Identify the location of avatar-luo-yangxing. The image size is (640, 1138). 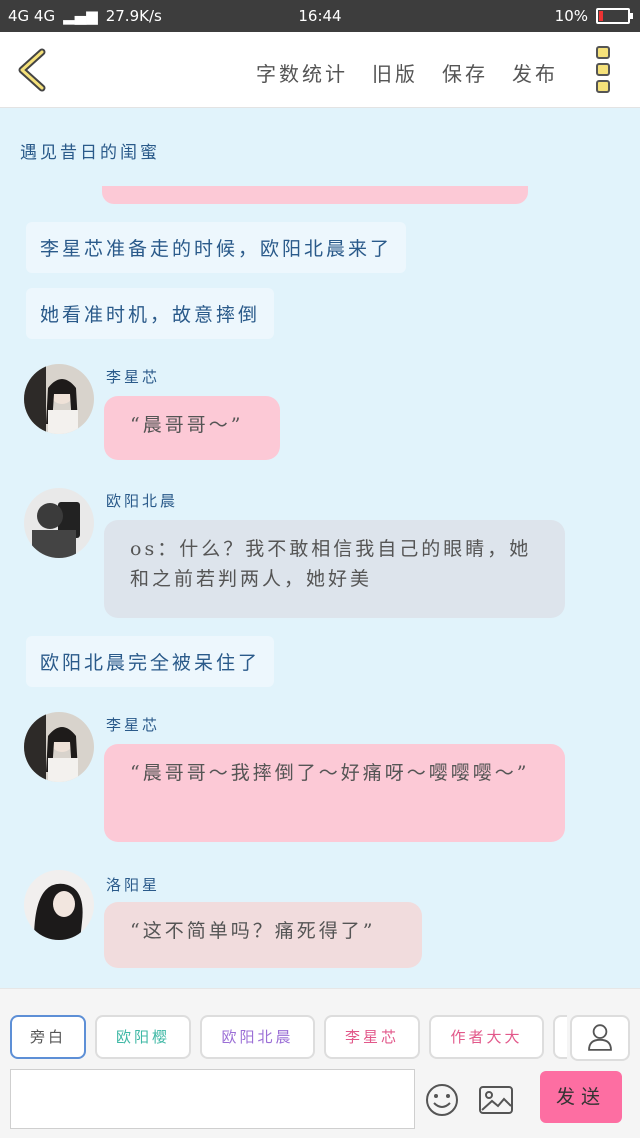
(59, 905).